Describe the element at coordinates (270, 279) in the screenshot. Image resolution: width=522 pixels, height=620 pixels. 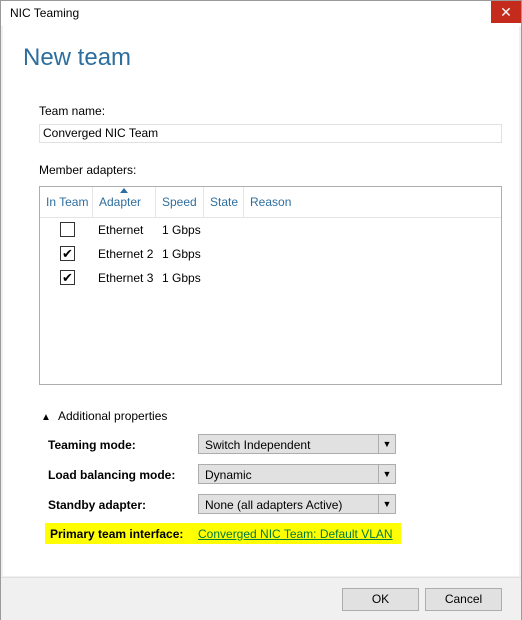
I see `table-row: ✔ Ethernet 3 1 Gbps` at that location.